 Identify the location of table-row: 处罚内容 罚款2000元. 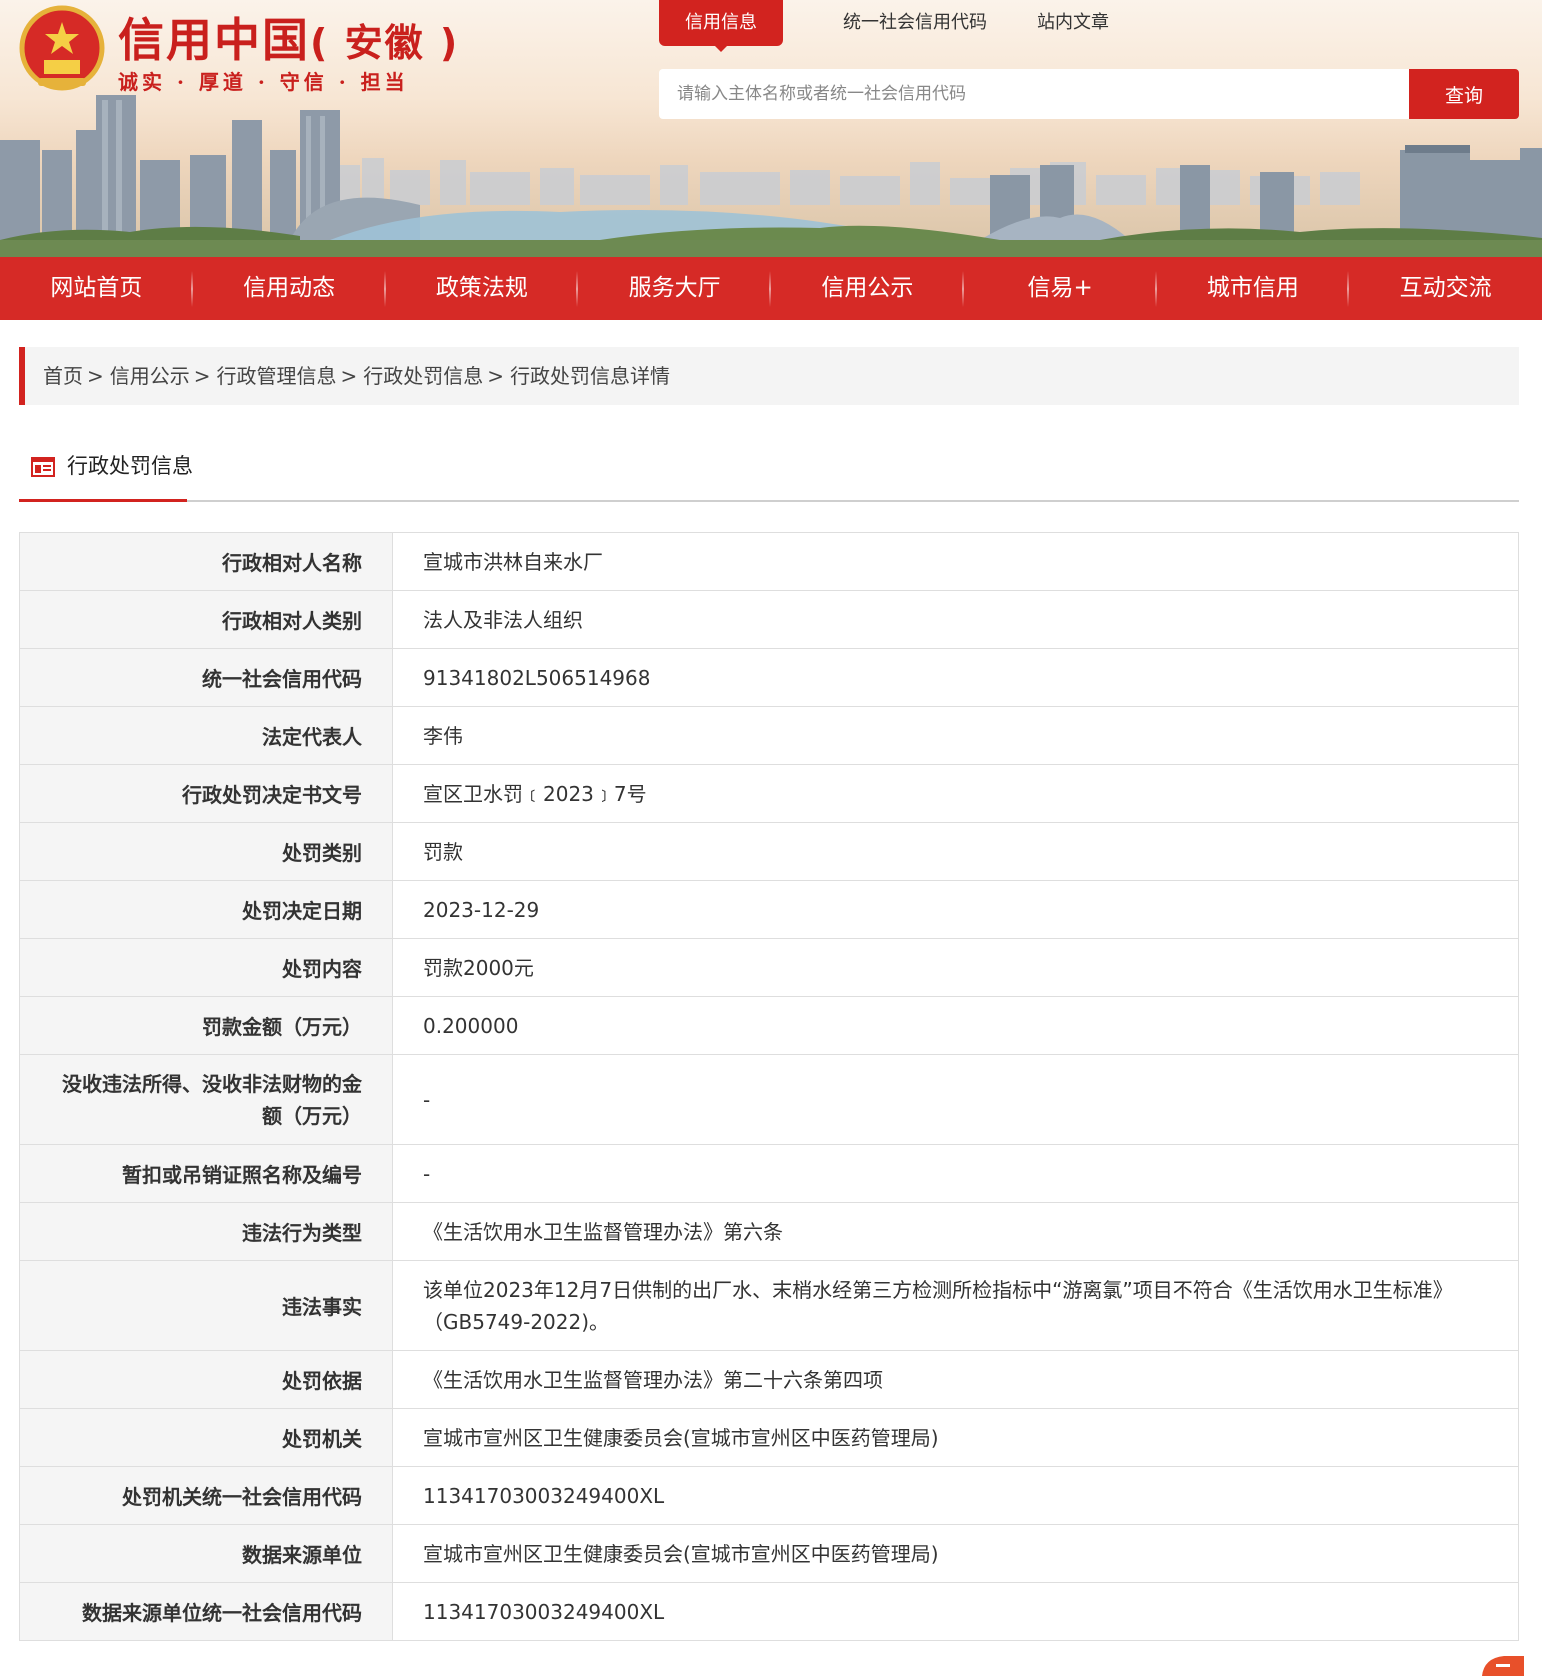
(769, 967).